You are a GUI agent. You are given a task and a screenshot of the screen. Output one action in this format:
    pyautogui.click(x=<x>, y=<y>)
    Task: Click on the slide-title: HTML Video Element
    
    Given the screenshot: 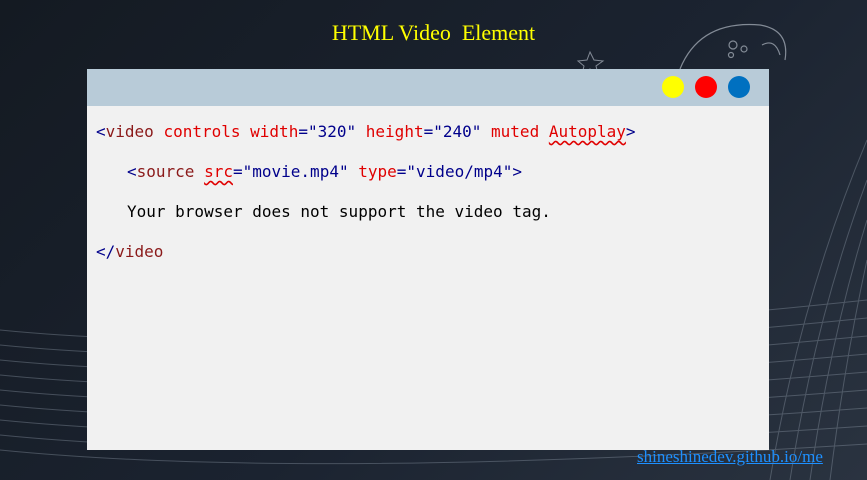 What is the action you would take?
    pyautogui.click(x=433, y=32)
    